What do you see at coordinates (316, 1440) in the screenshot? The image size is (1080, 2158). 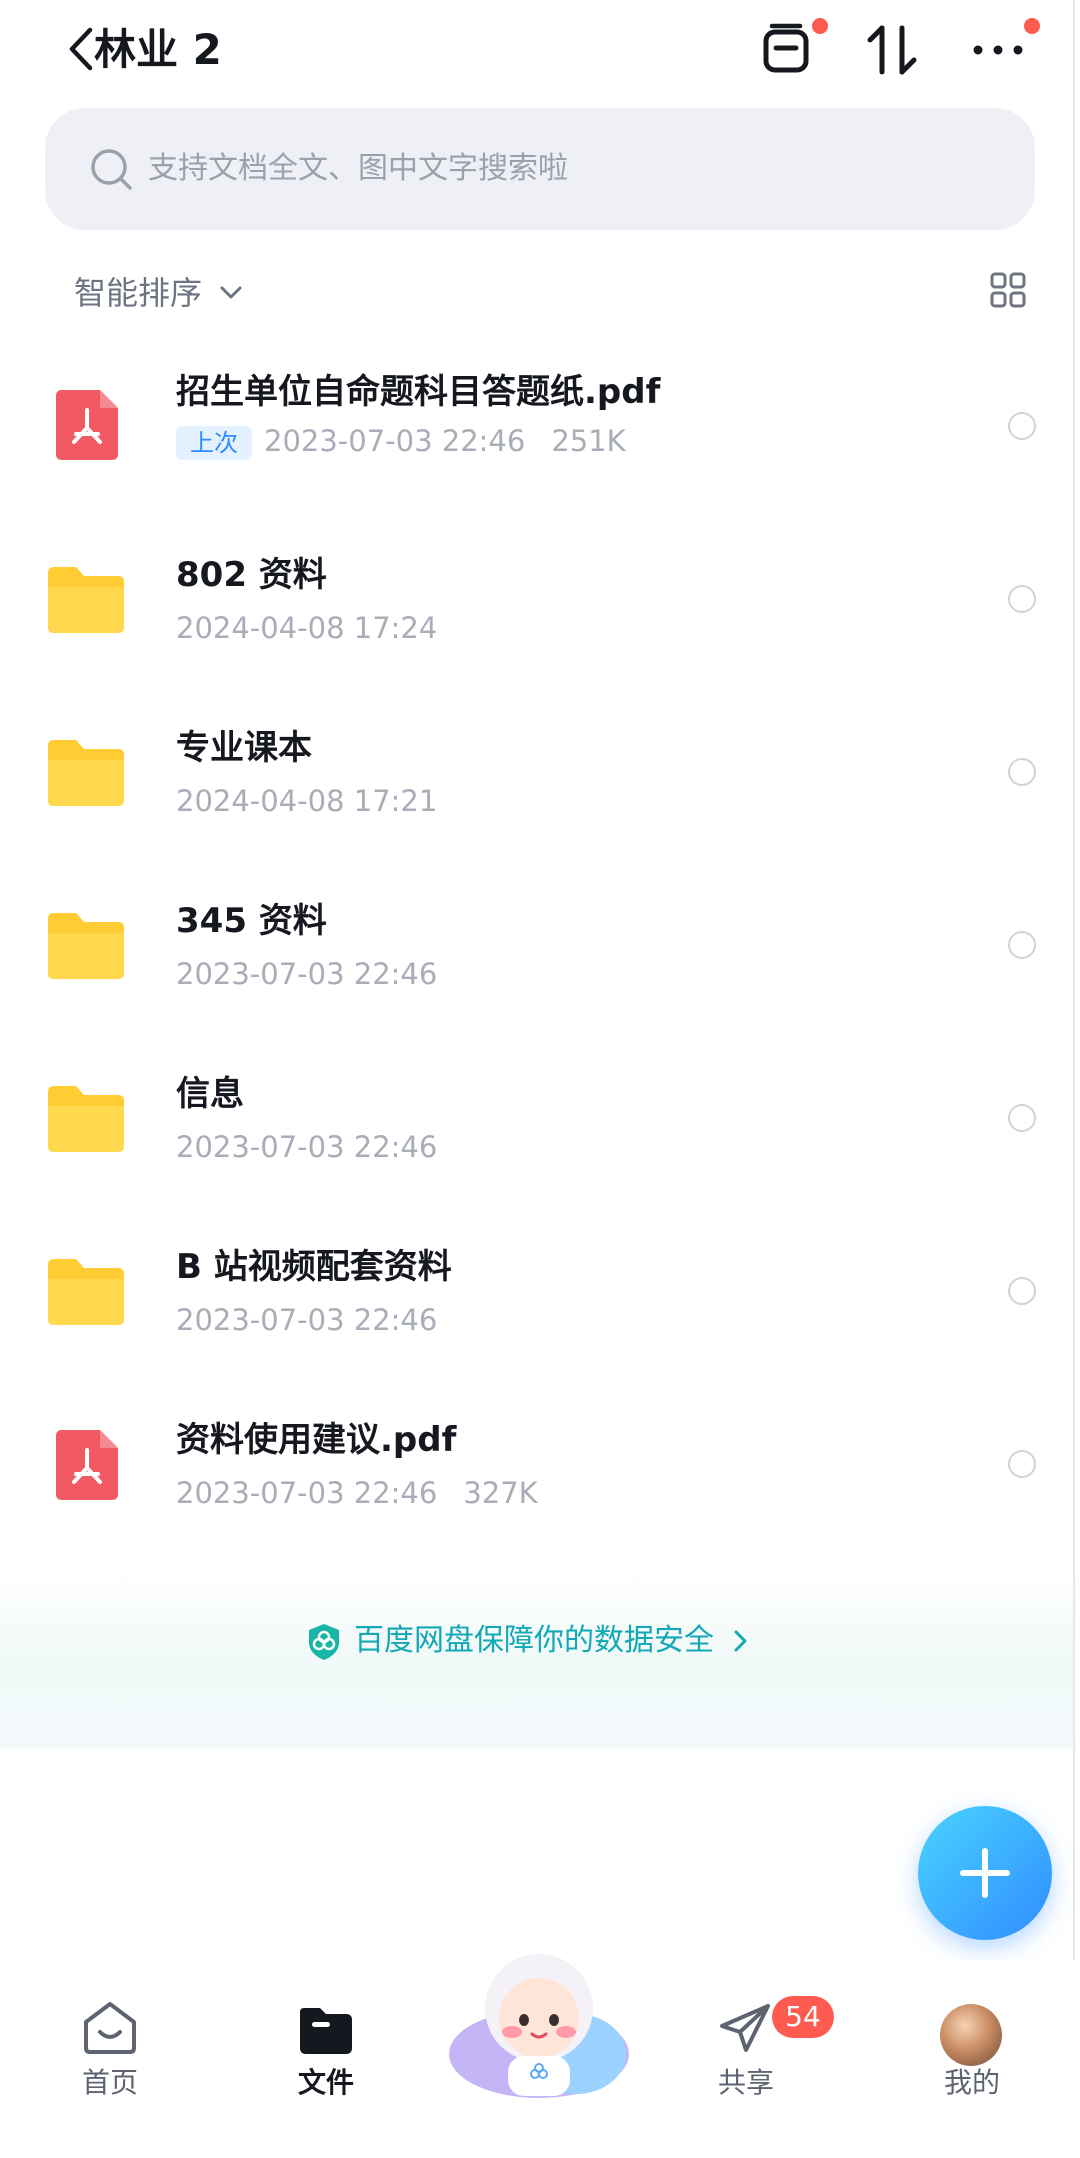 I see `file-name: 资料使用建议.pdf` at bounding box center [316, 1440].